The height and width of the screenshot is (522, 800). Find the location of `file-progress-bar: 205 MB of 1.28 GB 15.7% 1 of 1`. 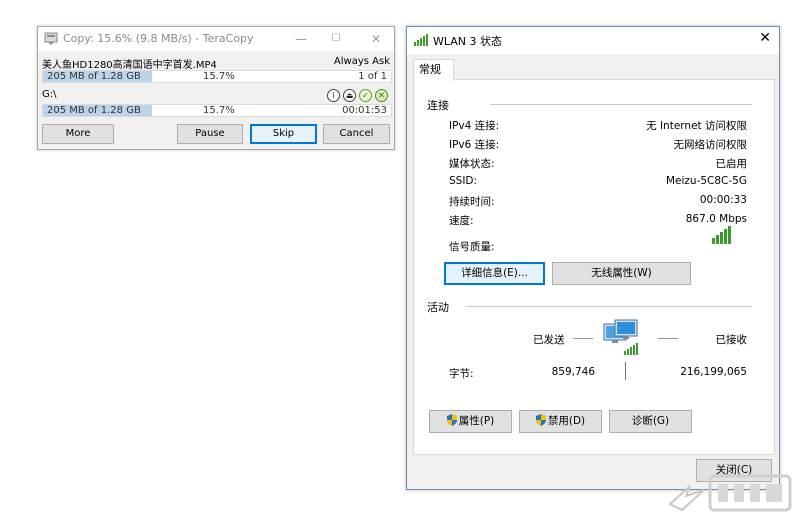

file-progress-bar: 205 MB of 1.28 GB 15.7% 1 of 1 is located at coordinates (217, 76).